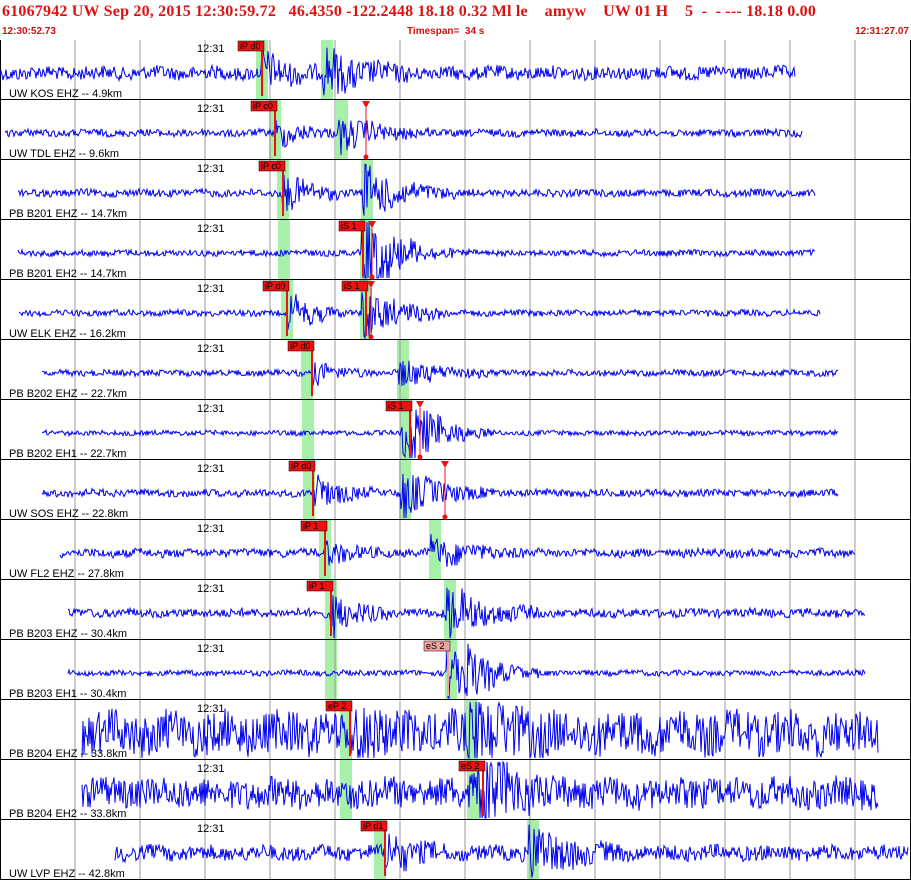 This screenshot has height=880, width=911. I want to click on channel-label: UW LVP EHZ -- 42.8km, so click(67, 874).